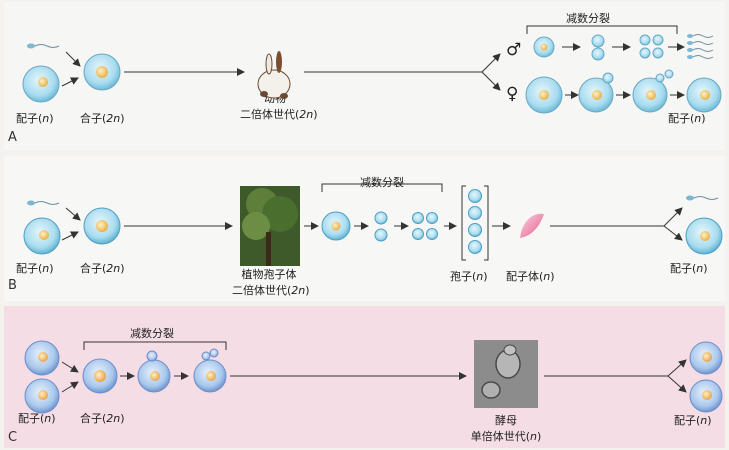 This screenshot has width=729, height=450. I want to click on gametophyte-icon, so click(532, 225).